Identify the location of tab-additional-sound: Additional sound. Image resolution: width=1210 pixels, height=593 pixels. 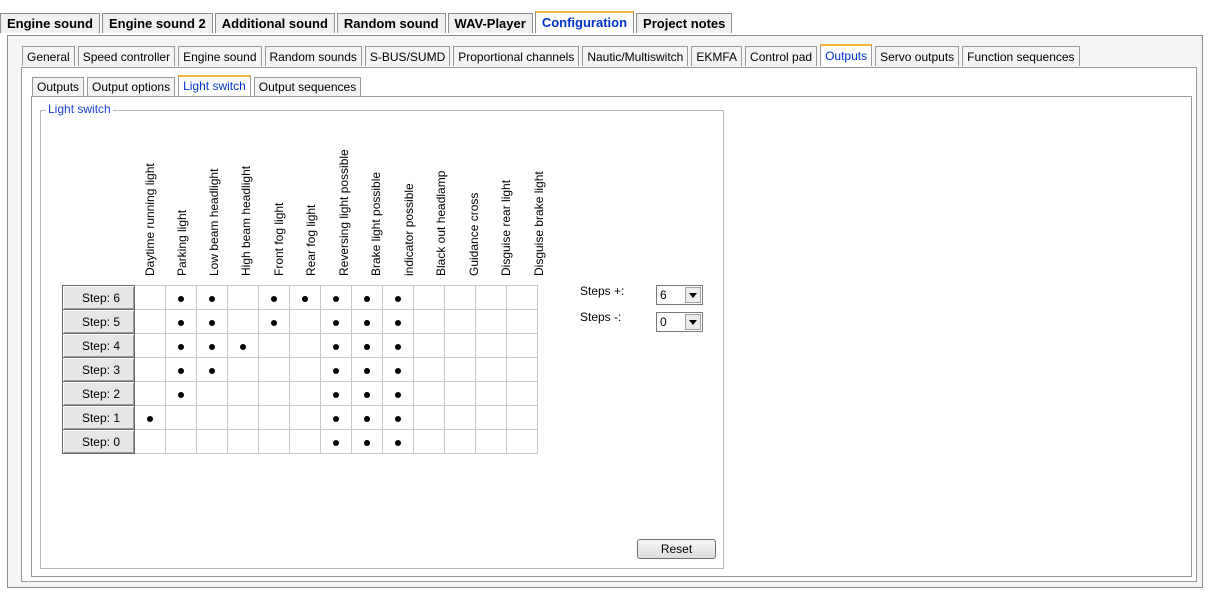
(274, 23).